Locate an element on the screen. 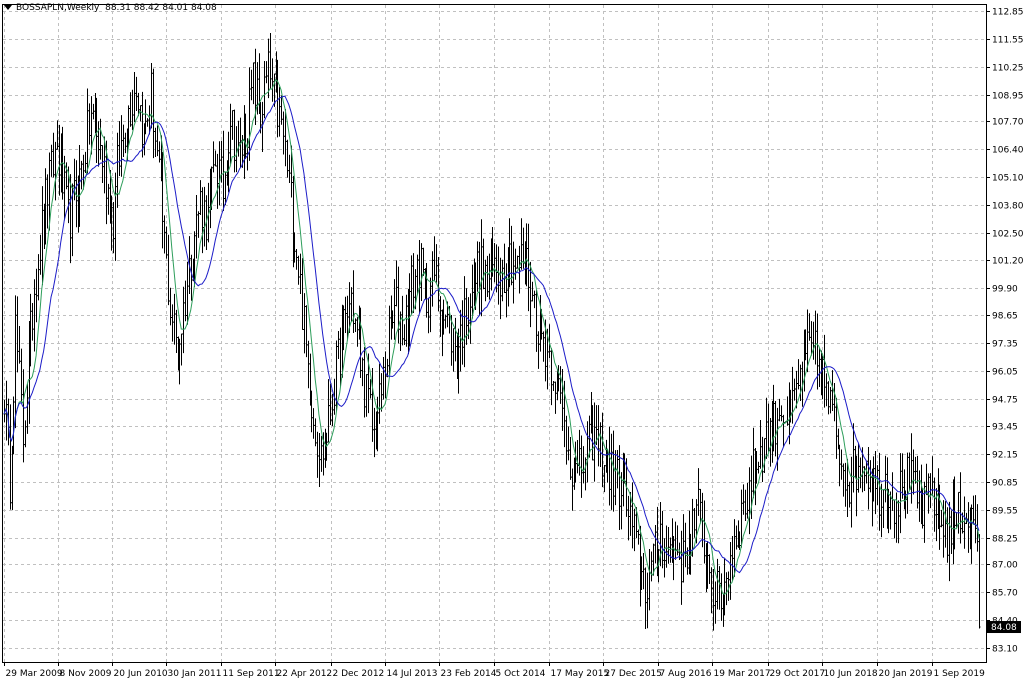  y-tick-label: 105.10 is located at coordinates (1008, 179).